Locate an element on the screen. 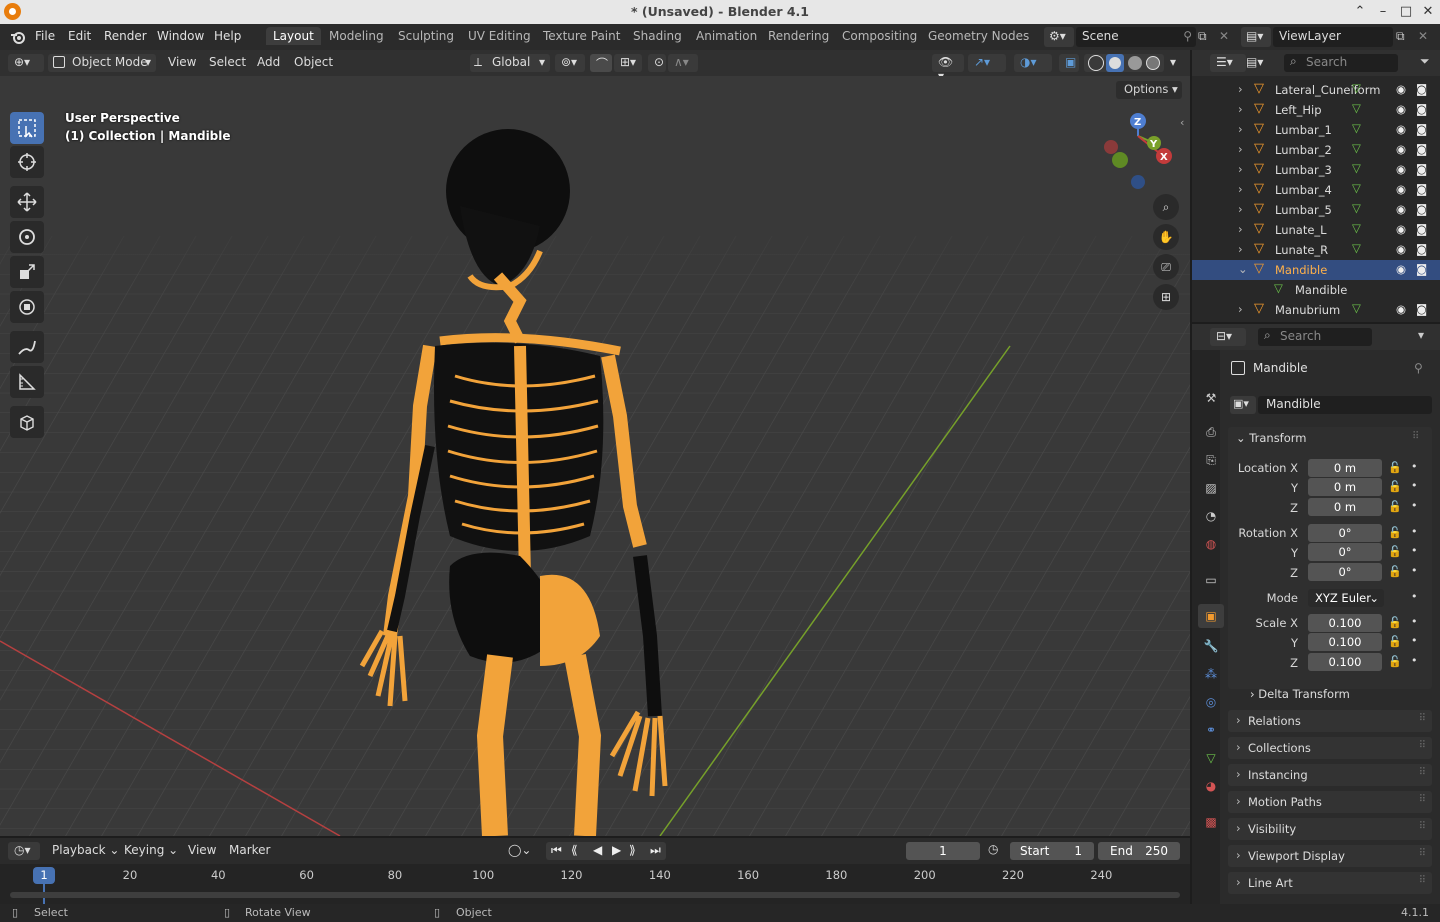  section-collections: › Collections ⠿ is located at coordinates (1330, 748).